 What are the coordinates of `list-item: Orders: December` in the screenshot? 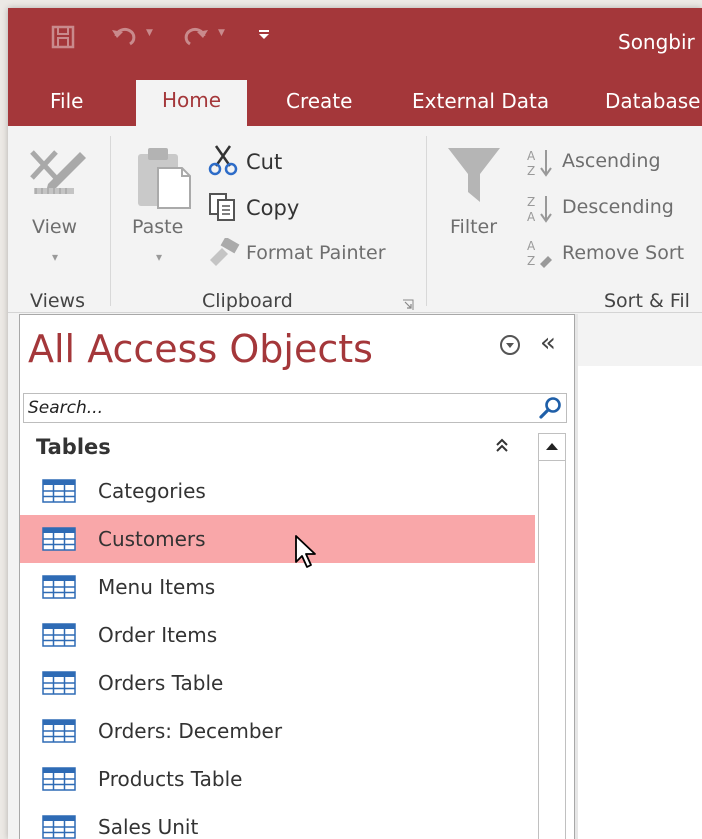 It's located at (277, 731).